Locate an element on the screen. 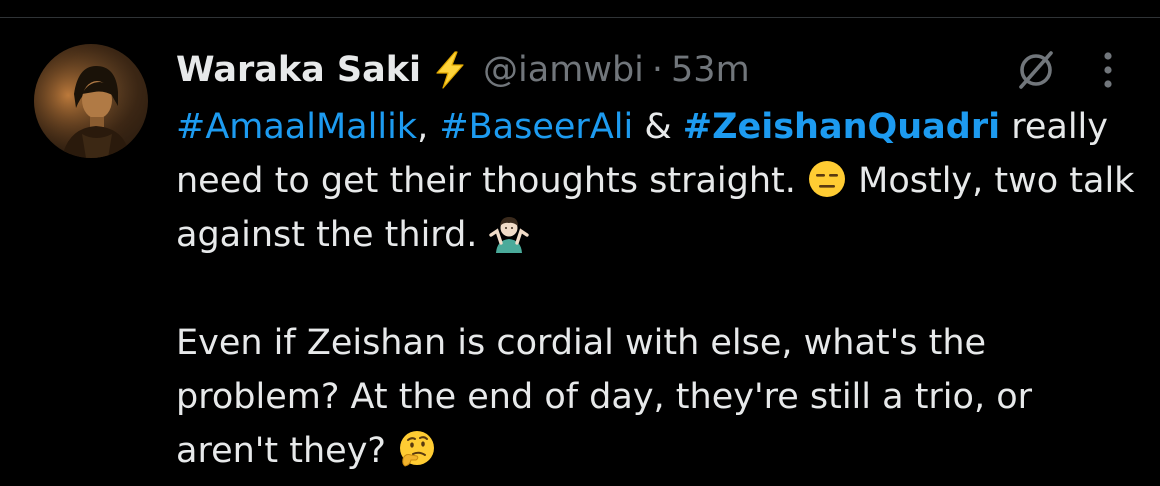 The image size is (1160, 486). author-display-name: Waraka Saki is located at coordinates (298, 70).